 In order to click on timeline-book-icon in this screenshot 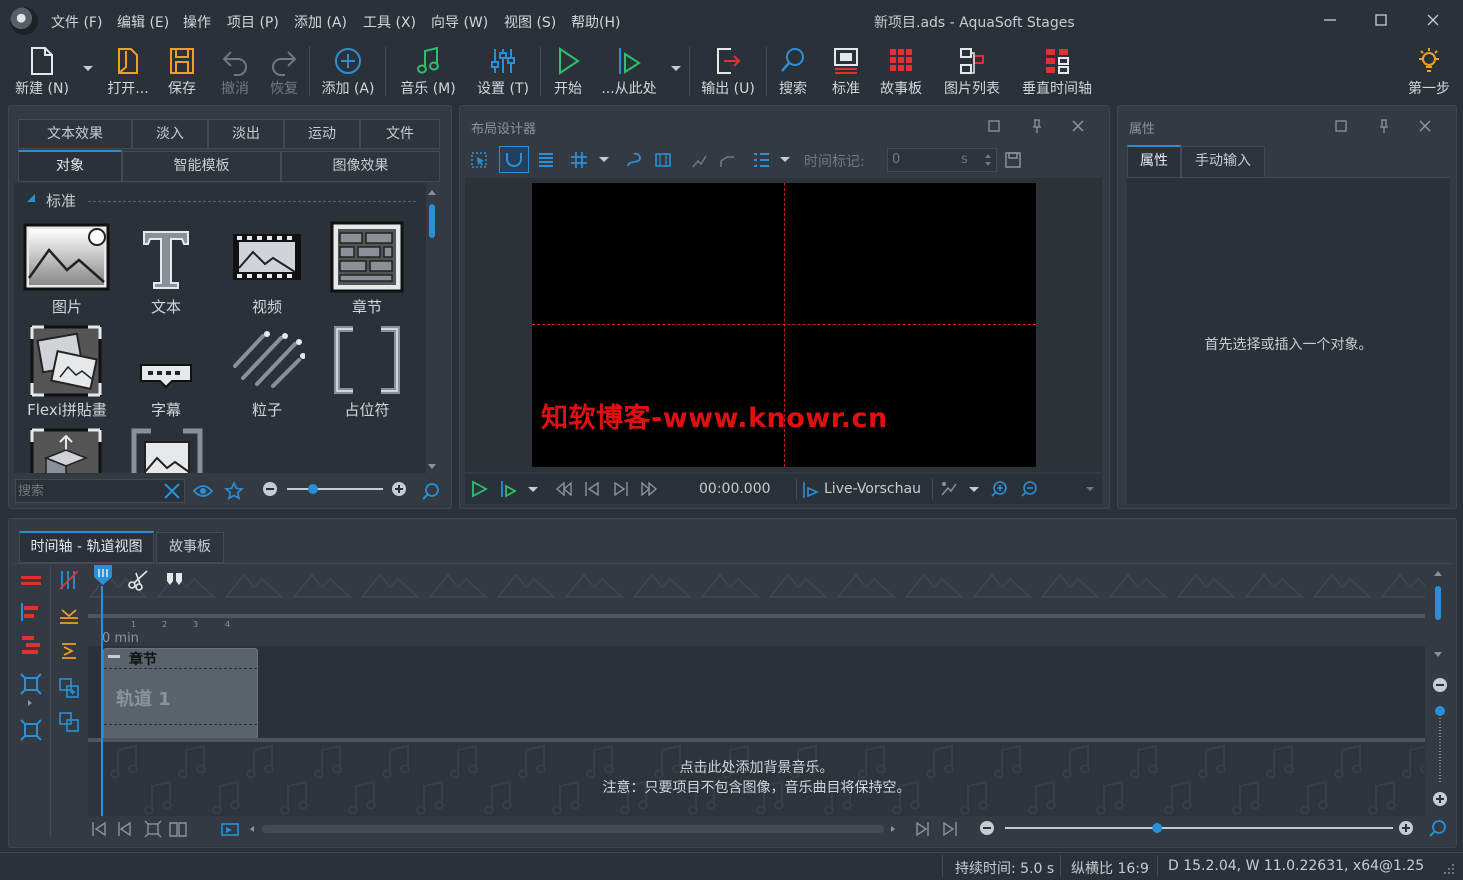, I will do `click(177, 829)`.